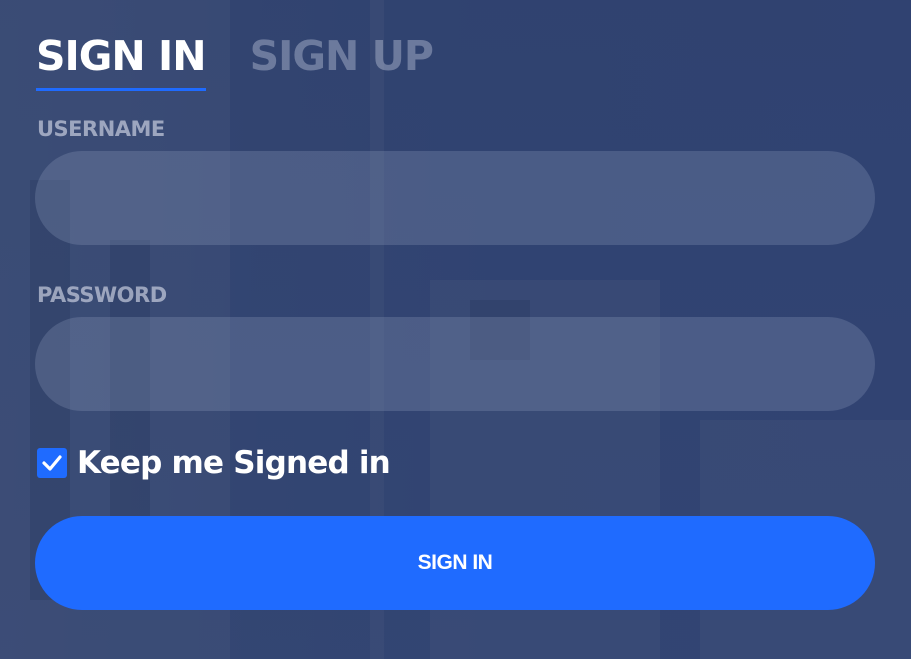 The width and height of the screenshot is (911, 659). Describe the element at coordinates (234, 463) in the screenshot. I see `keep-signed-in-label: Keep me Signed in` at that location.